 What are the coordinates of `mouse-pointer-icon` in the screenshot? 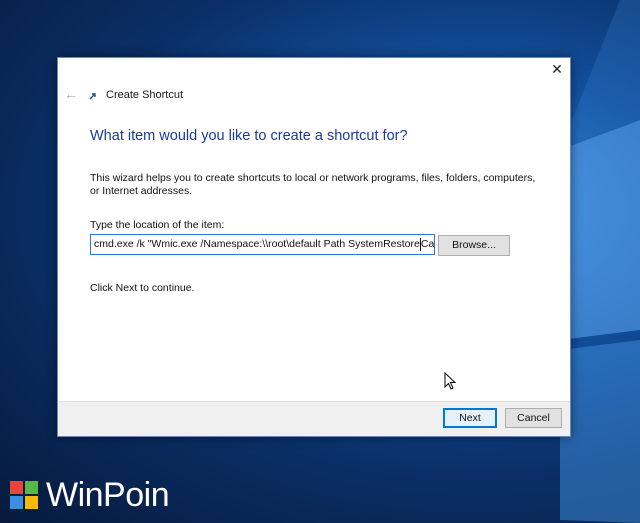 It's located at (450, 381).